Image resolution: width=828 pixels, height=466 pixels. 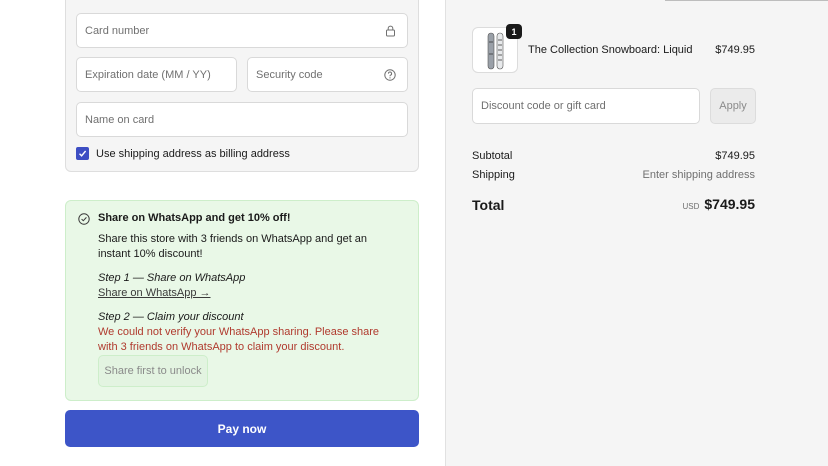 What do you see at coordinates (733, 106) in the screenshot?
I see `apply-discount-button: Apply` at bounding box center [733, 106].